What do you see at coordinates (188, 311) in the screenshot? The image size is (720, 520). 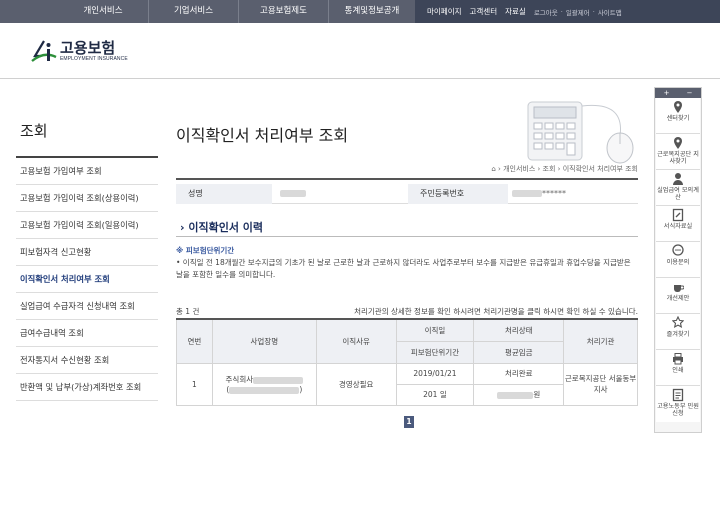 I see `result-count: 총 1 건` at bounding box center [188, 311].